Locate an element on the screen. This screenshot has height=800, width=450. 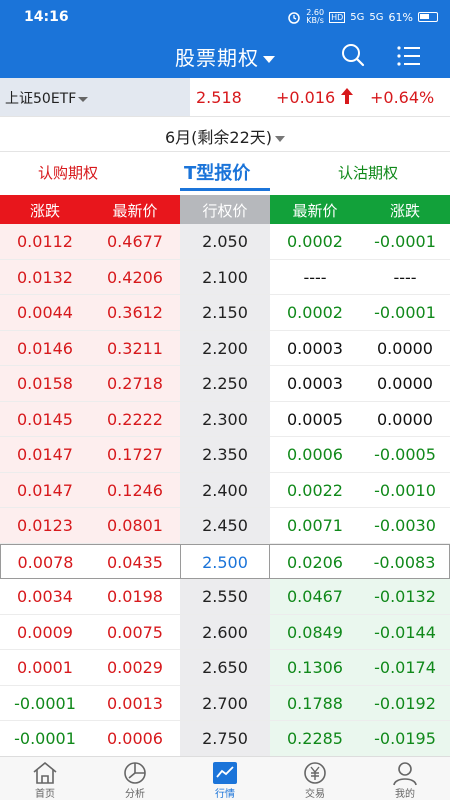
call-change-cell: 0.0009 is located at coordinates (45, 632).